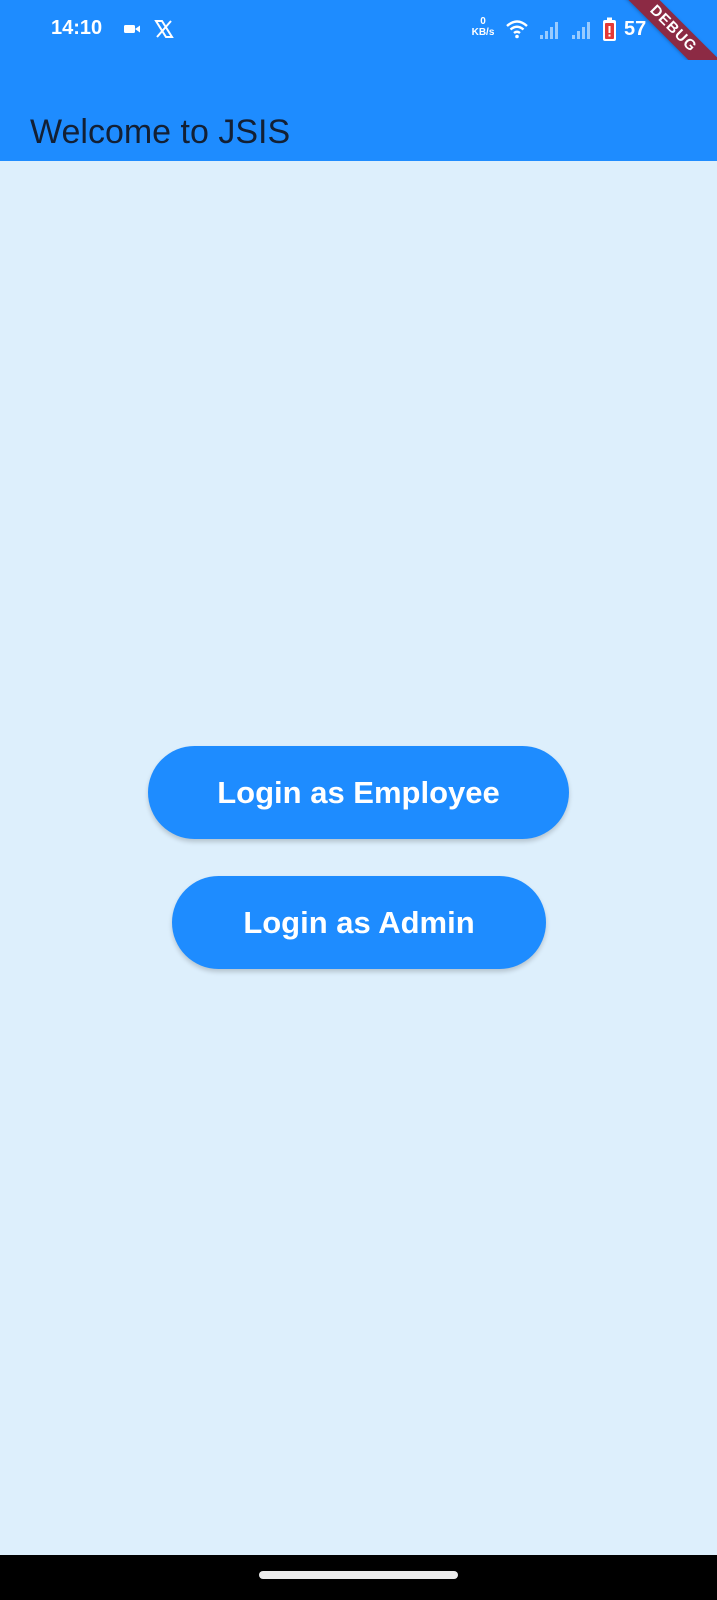 This screenshot has height=1600, width=717. I want to click on network-speed: 0 KB/s, so click(483, 27).